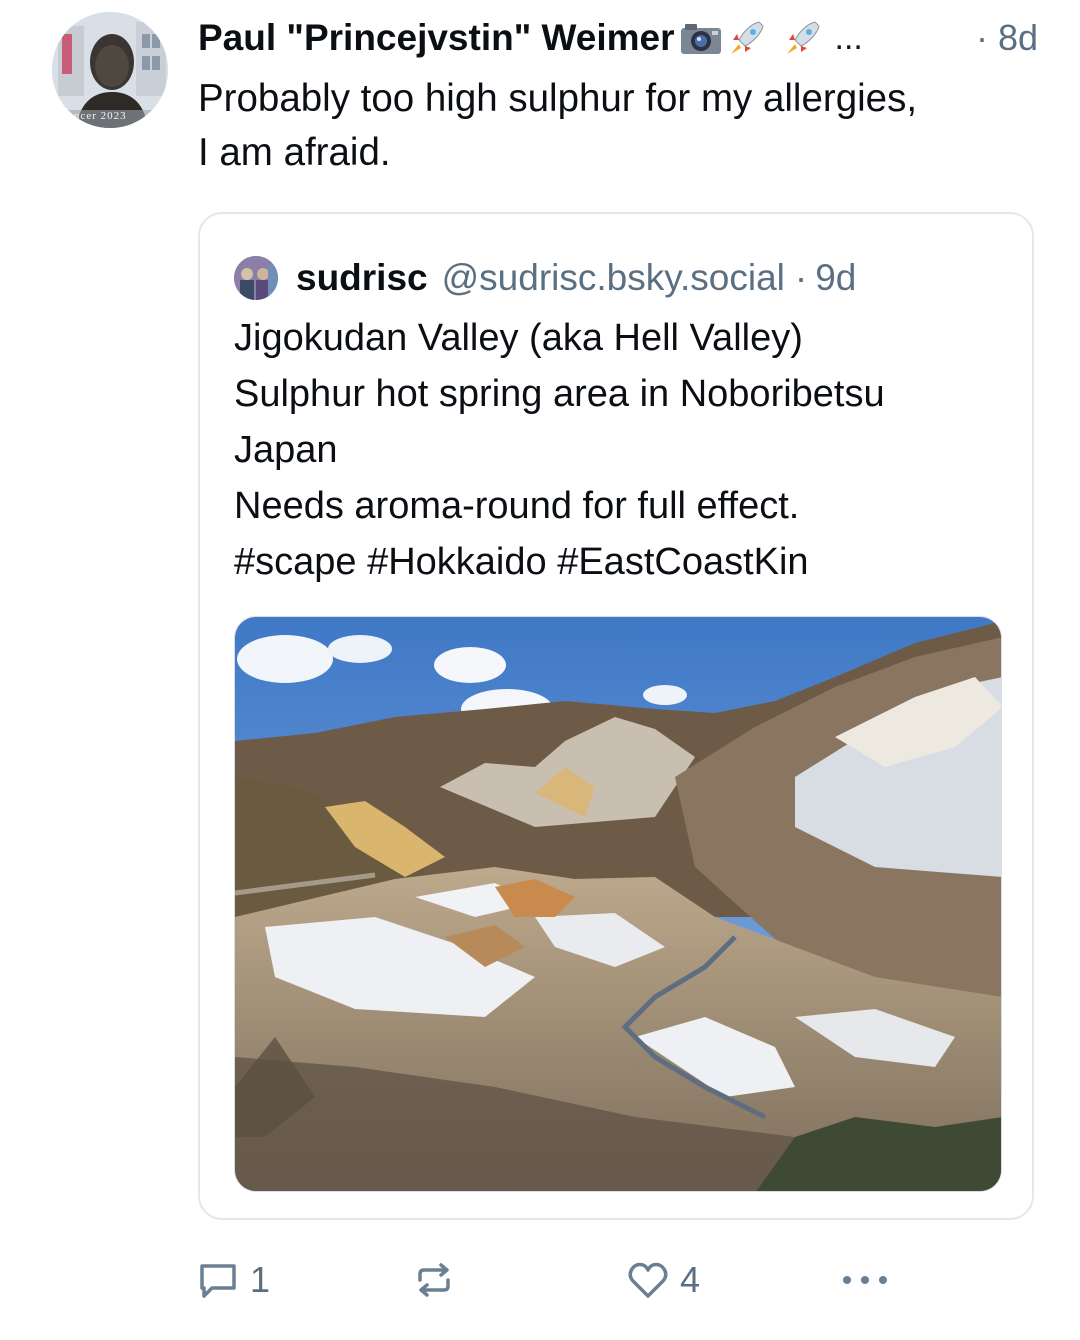 The height and width of the screenshot is (1340, 1080). I want to click on heart-icon, so click(648, 1280).